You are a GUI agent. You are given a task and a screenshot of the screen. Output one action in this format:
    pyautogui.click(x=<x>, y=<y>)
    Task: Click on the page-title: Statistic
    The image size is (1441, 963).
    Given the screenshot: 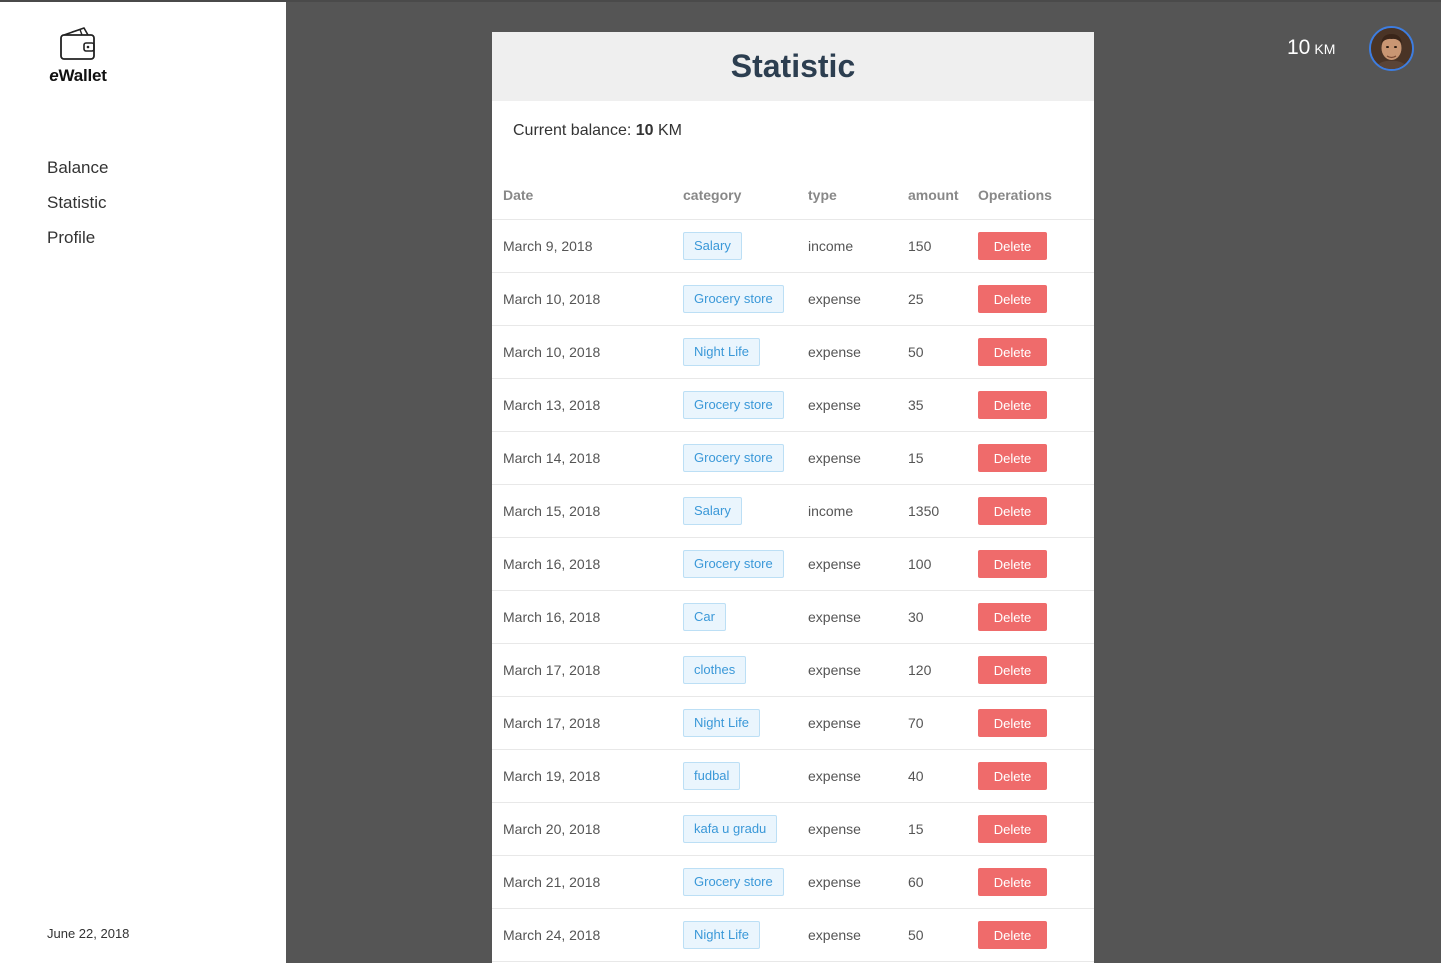 What is the action you would take?
    pyautogui.click(x=793, y=66)
    